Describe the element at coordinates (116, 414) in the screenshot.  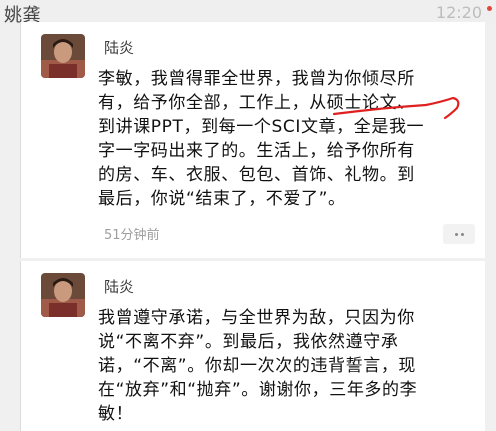
I see `post-line: 敏！` at that location.